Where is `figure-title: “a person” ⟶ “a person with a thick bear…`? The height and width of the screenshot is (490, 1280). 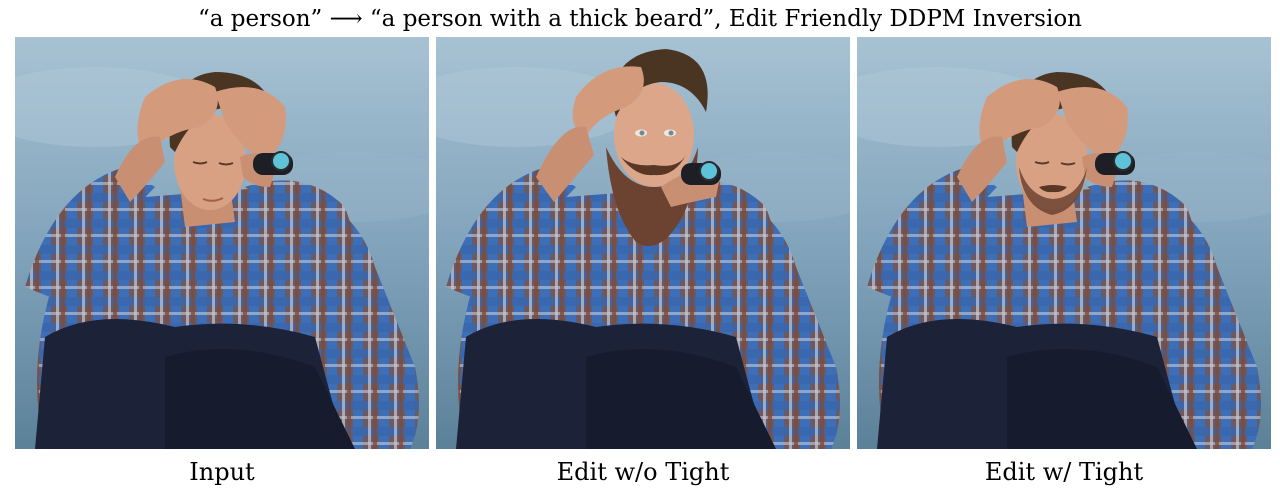 figure-title: “a person” ⟶ “a person with a thick bear… is located at coordinates (639, 19).